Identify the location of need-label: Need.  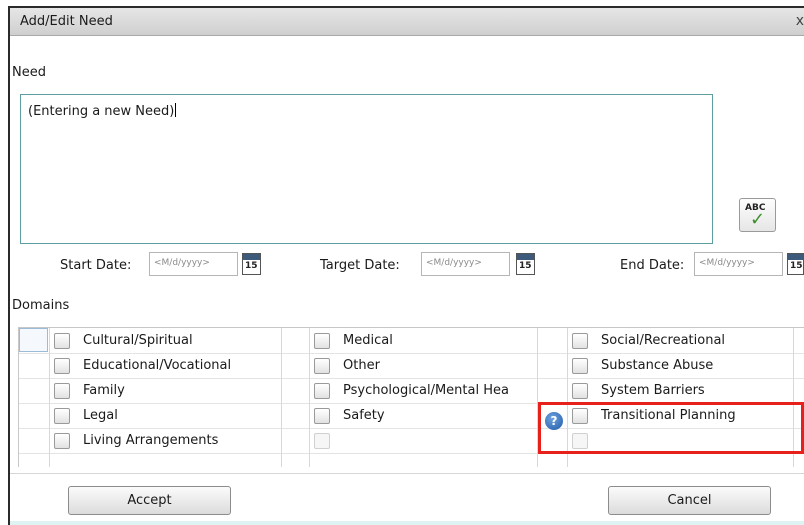
(29, 72).